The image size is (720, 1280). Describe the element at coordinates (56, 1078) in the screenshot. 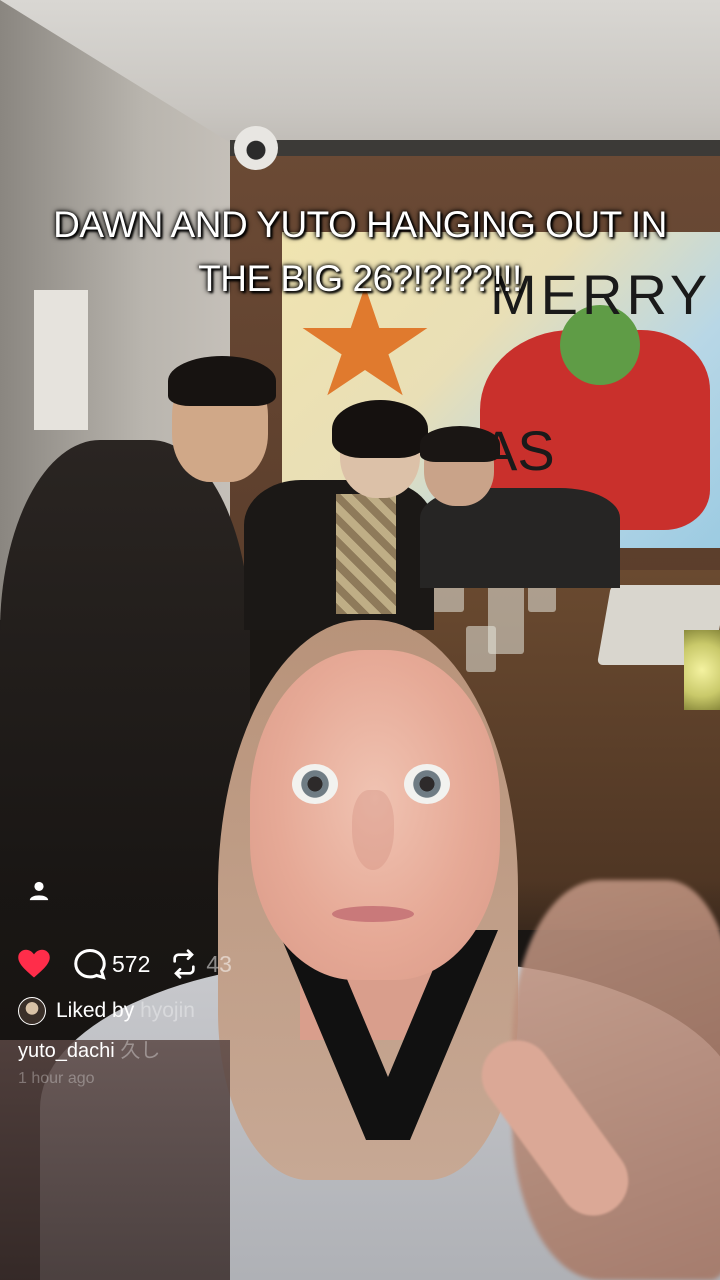

I see `post-timestamp: 1 hour ago` at that location.